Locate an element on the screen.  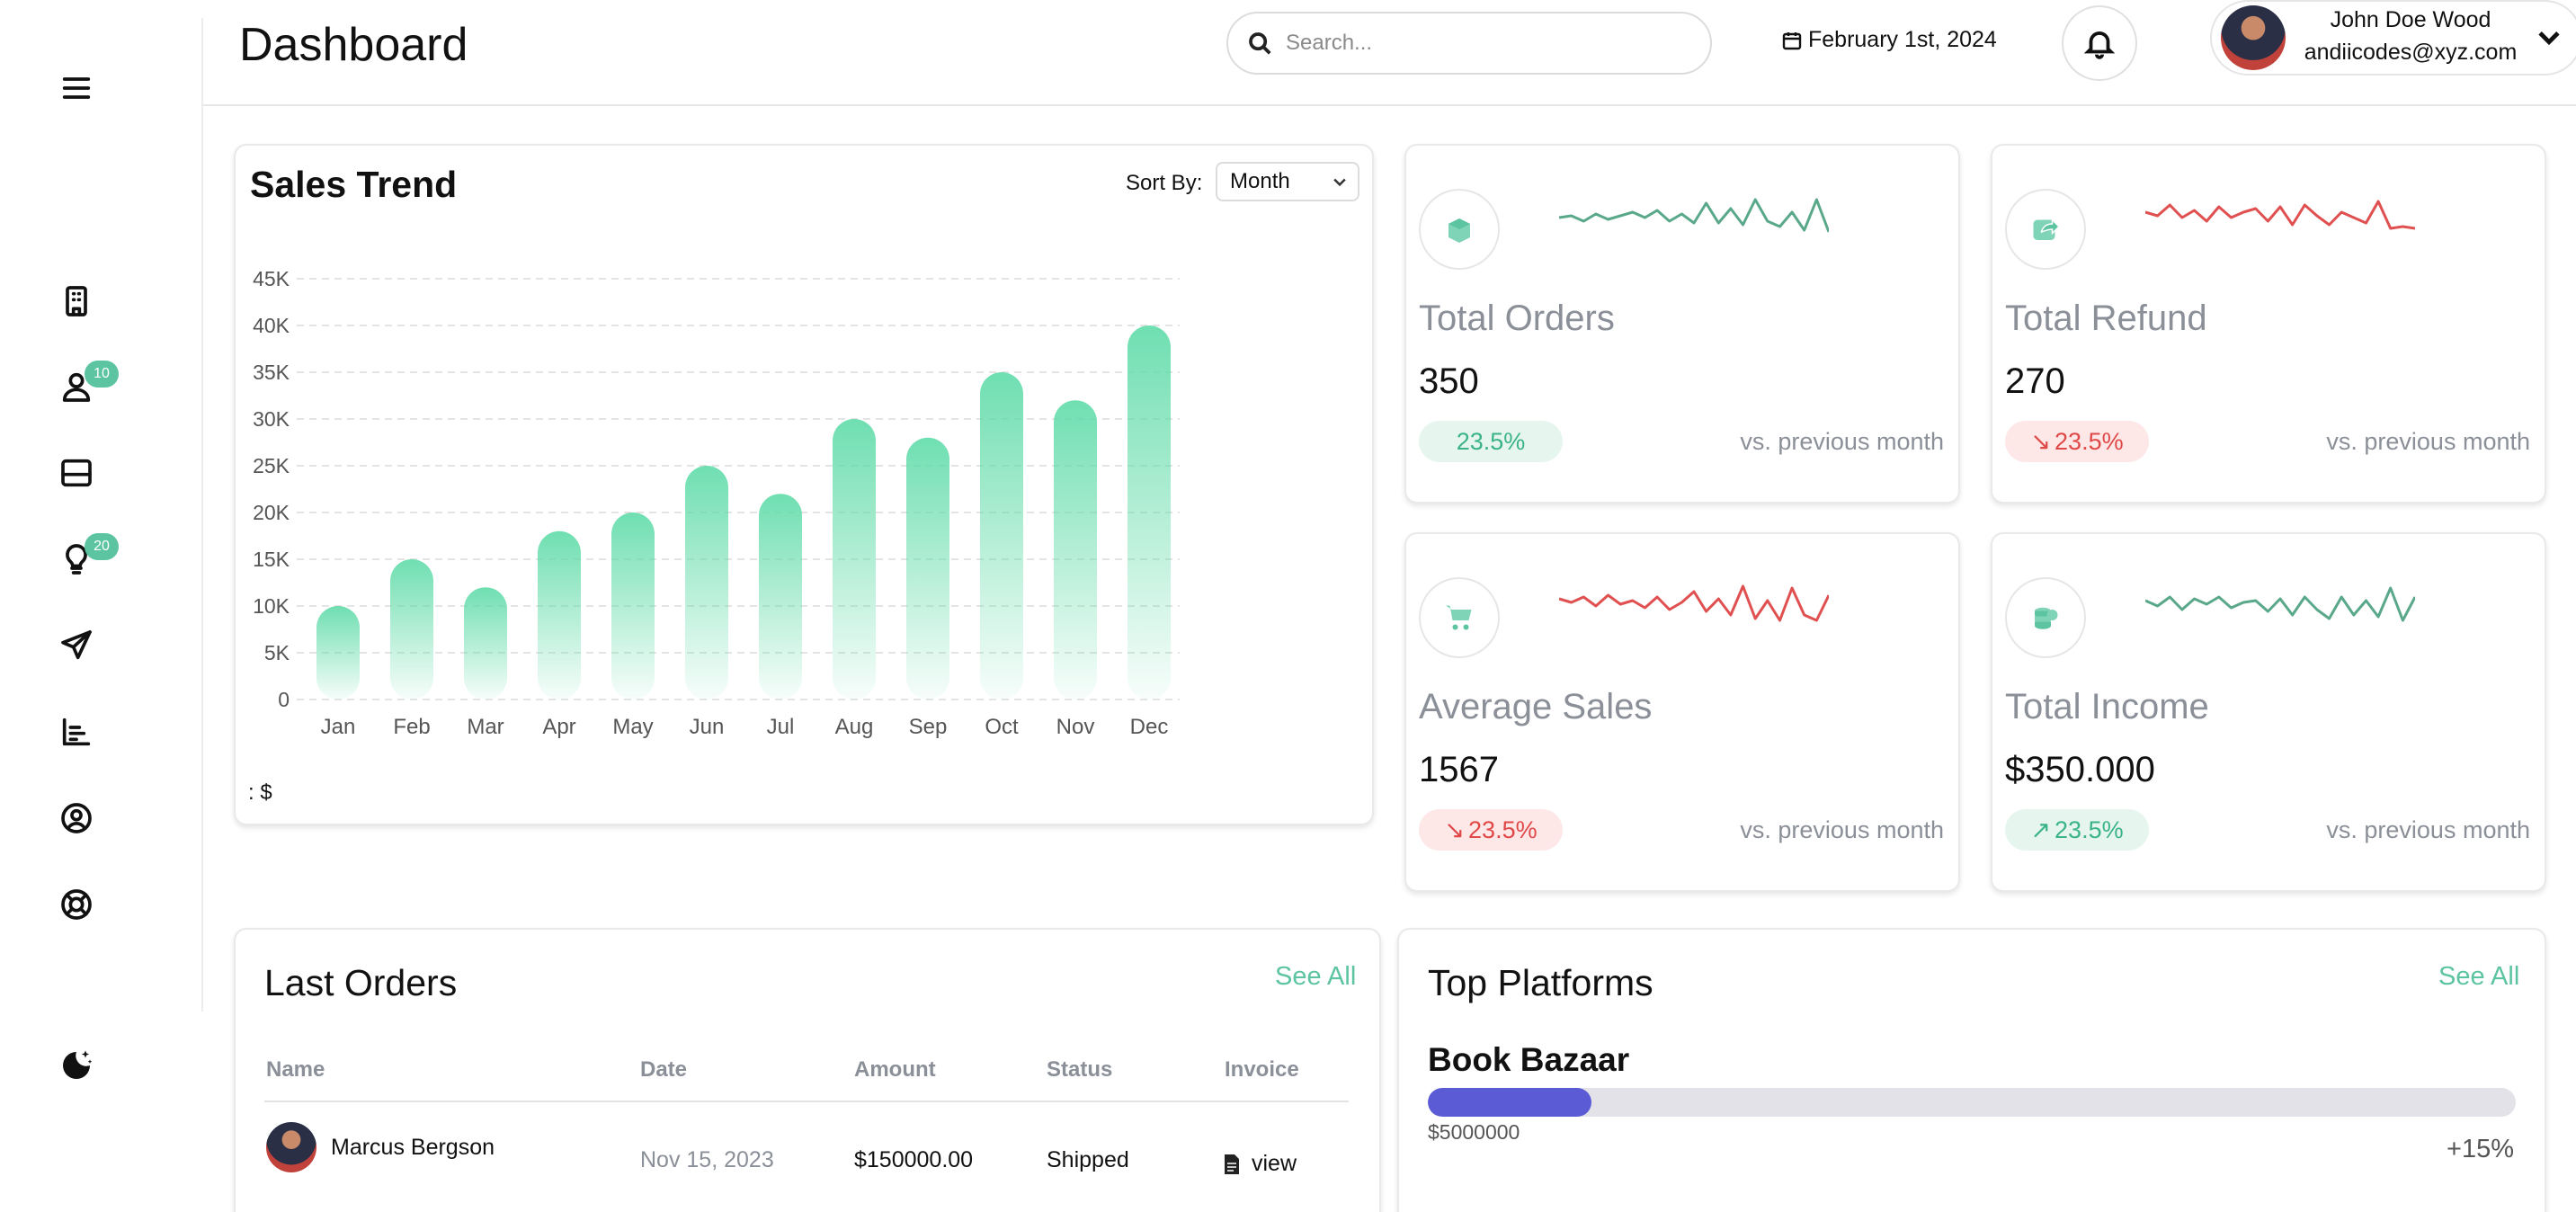
building-icon is located at coordinates (76, 301).